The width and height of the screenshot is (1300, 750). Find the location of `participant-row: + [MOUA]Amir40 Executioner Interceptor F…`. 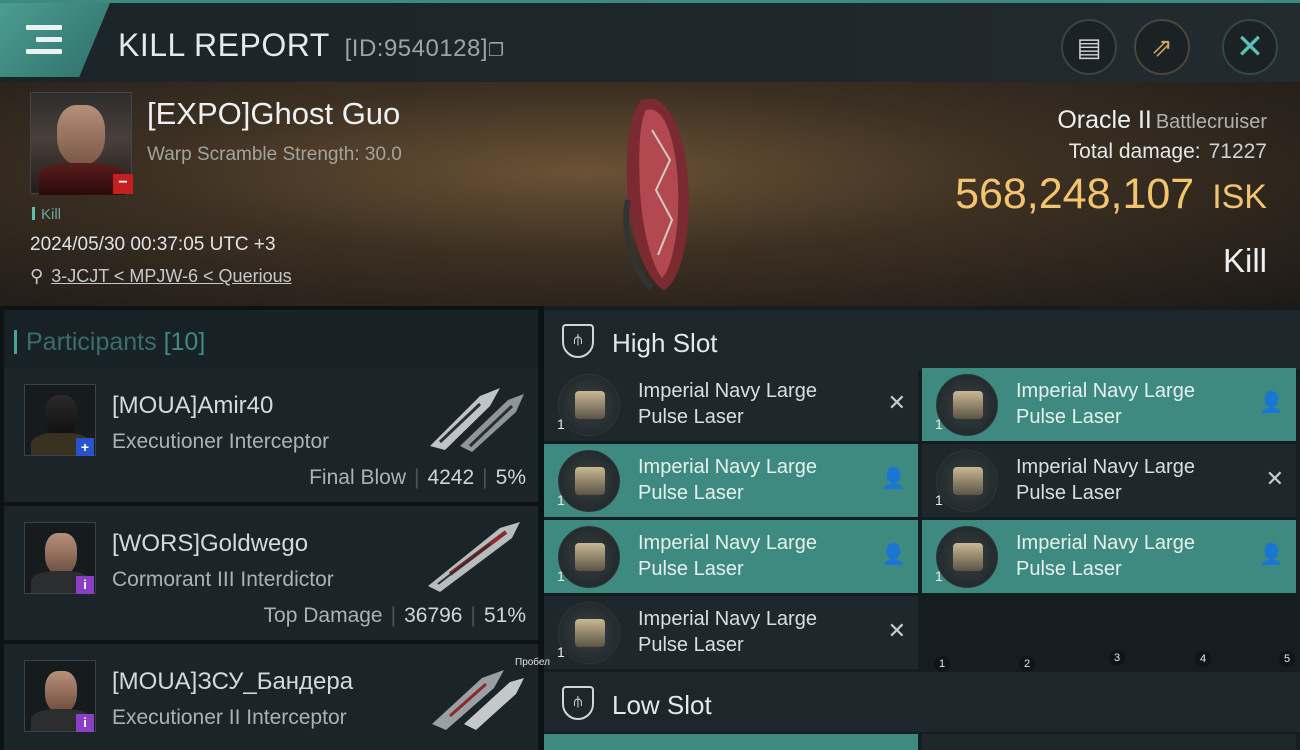

participant-row: + [MOUA]Amir40 Executioner Interceptor F… is located at coordinates (271, 435).